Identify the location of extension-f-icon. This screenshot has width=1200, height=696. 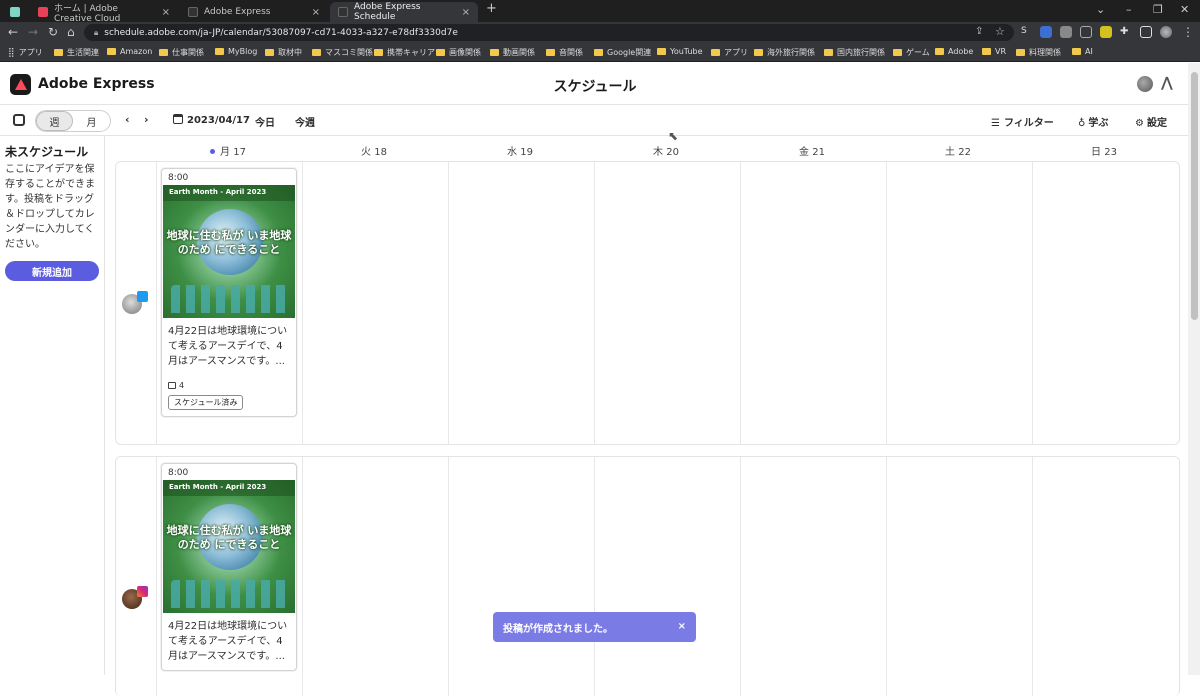
(1066, 32).